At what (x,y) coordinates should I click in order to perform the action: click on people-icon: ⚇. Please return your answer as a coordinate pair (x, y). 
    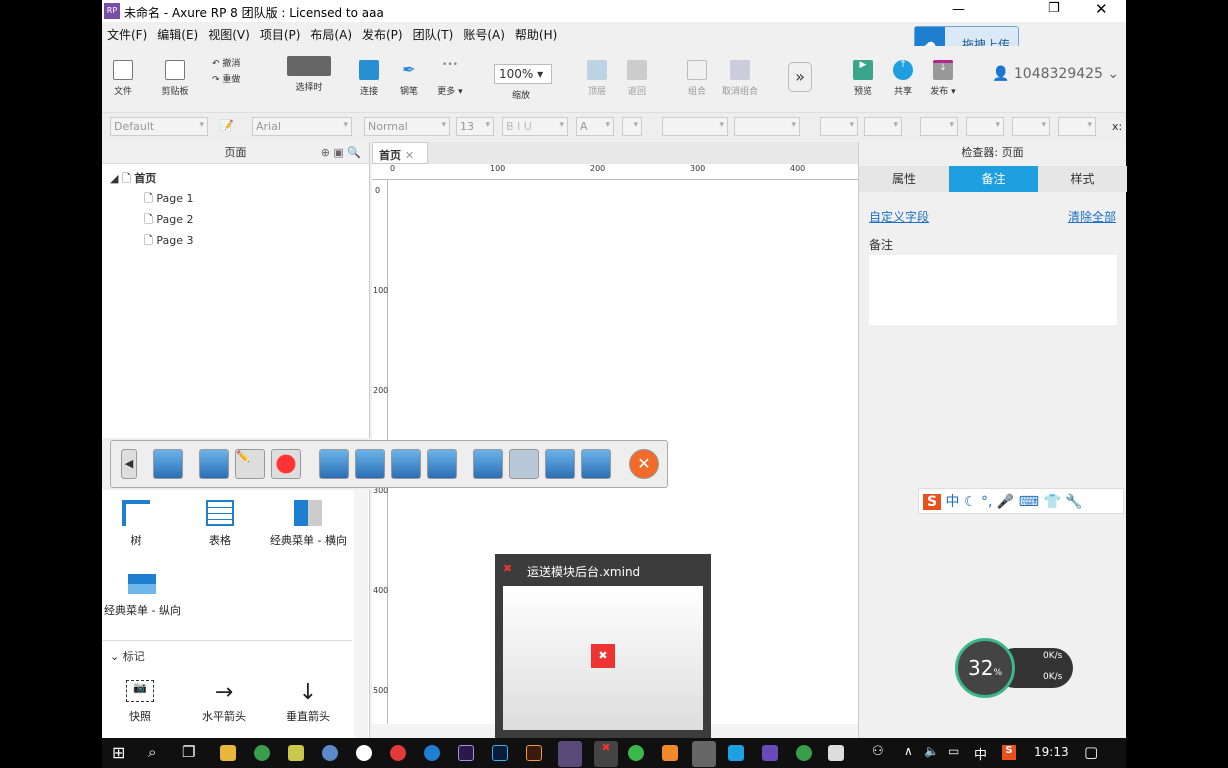
    Looking at the image, I should click on (878, 751).